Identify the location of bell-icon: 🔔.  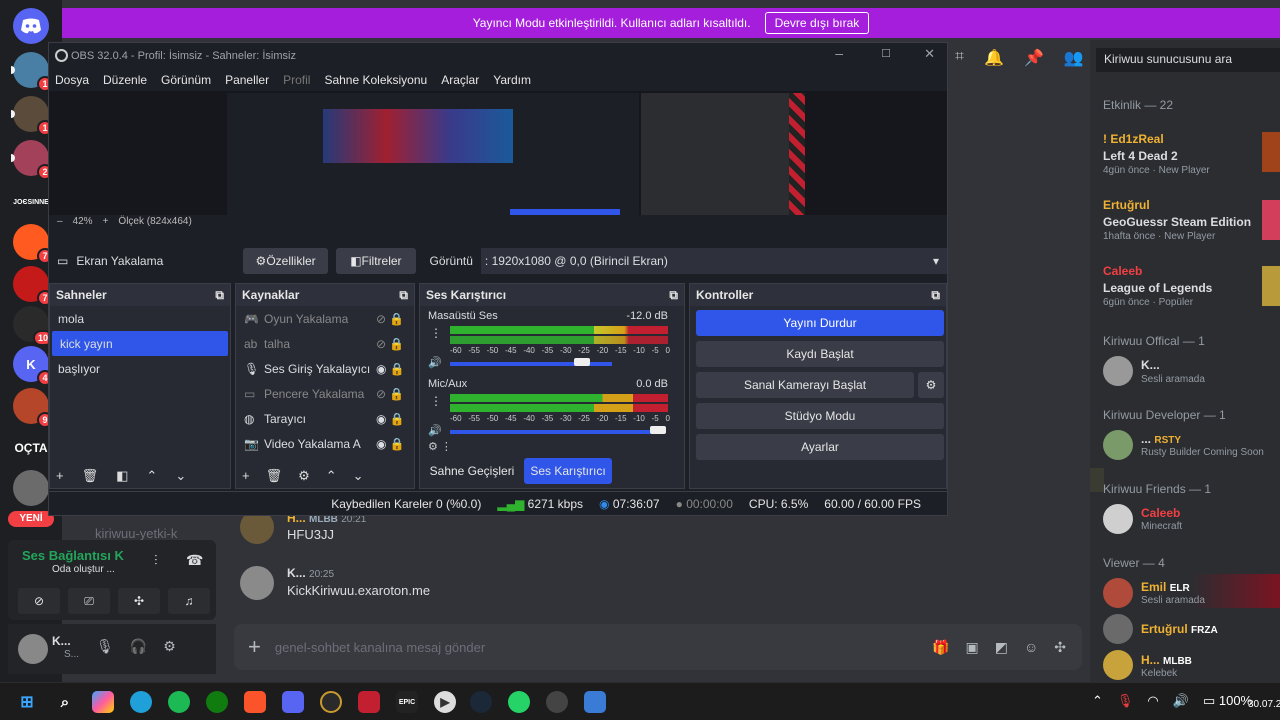
(994, 58).